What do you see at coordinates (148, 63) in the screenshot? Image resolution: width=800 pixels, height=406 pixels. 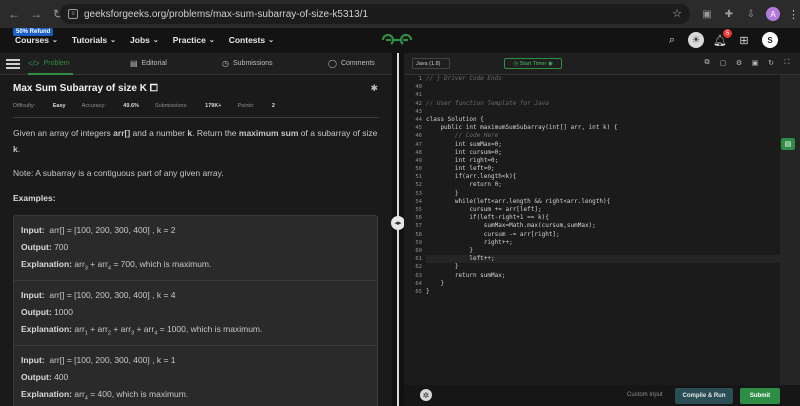 I see `tab-editorial: ▤ Editorial` at bounding box center [148, 63].